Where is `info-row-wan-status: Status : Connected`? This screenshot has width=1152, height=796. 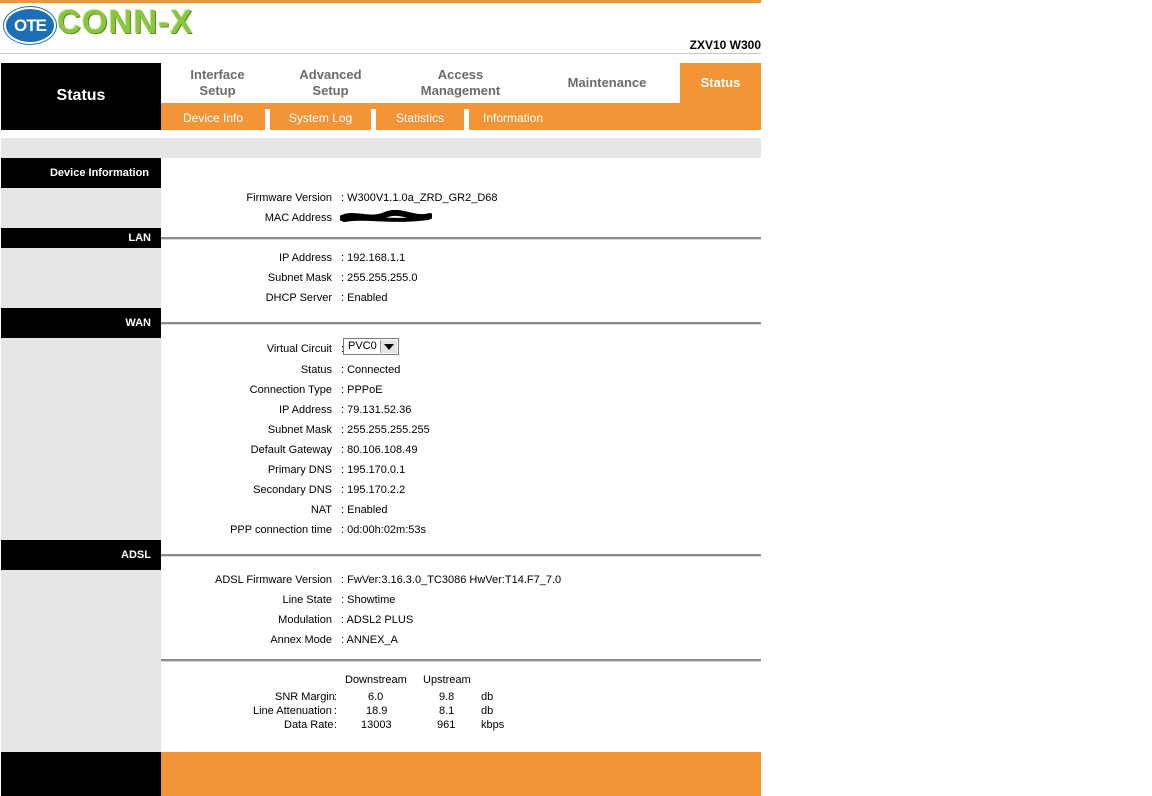
info-row-wan-status: Status : Connected is located at coordinates (461, 370).